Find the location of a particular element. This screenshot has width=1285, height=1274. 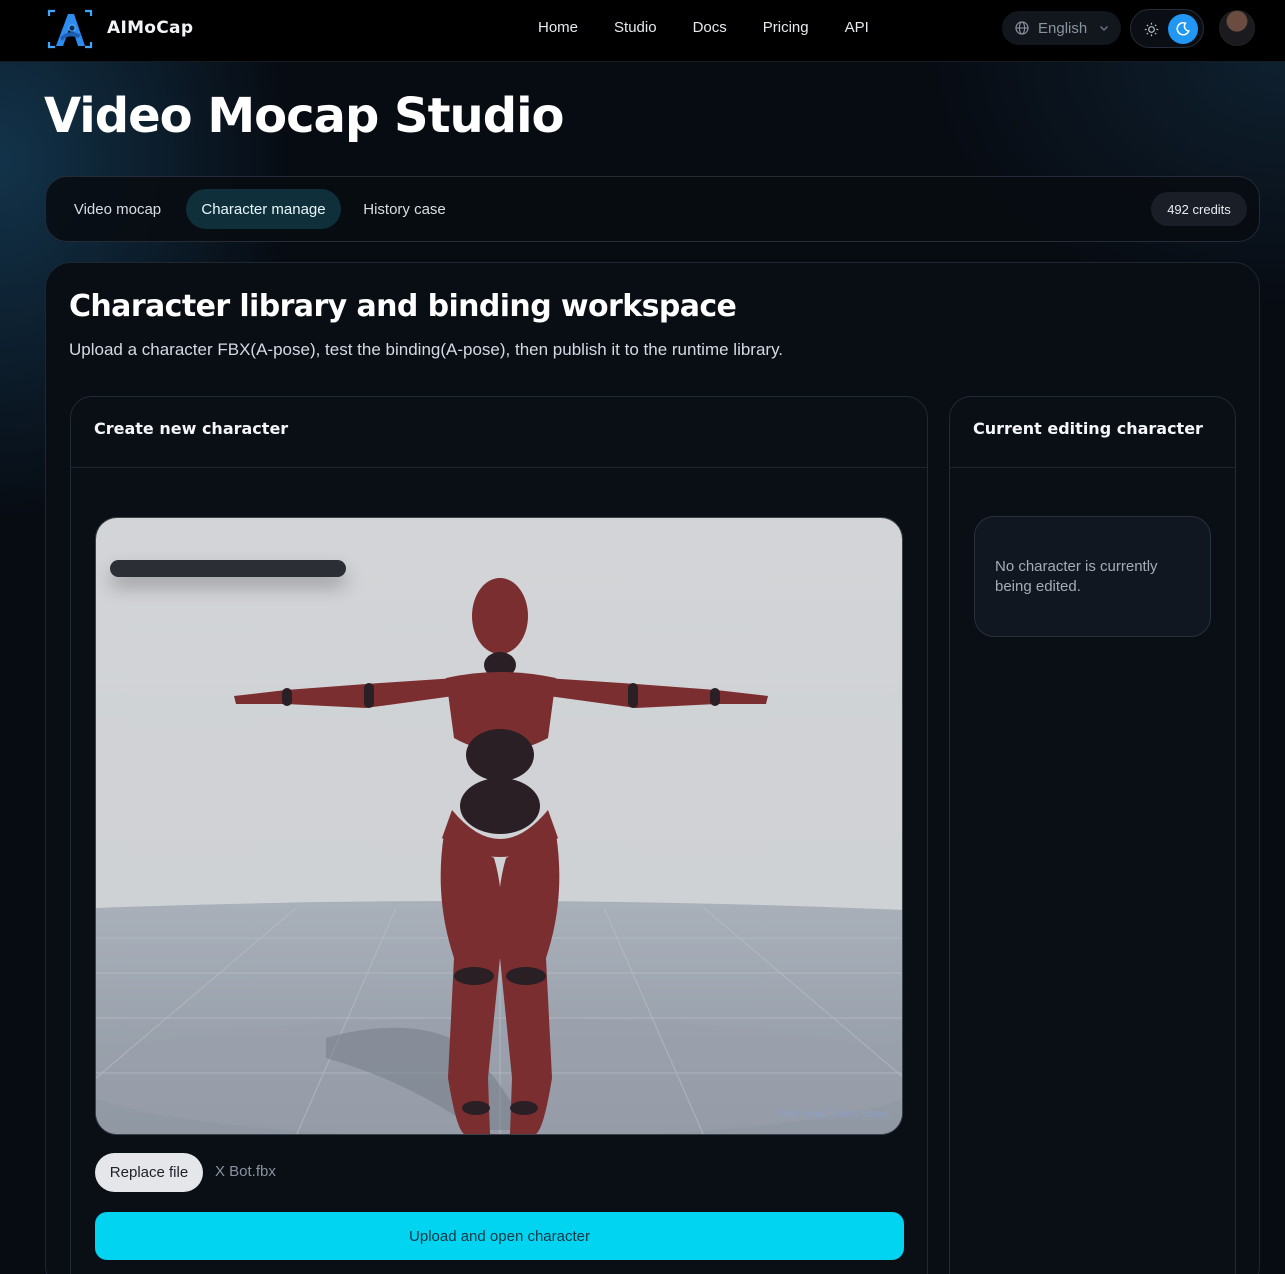

card-header: Current editing character is located at coordinates (1092, 432).